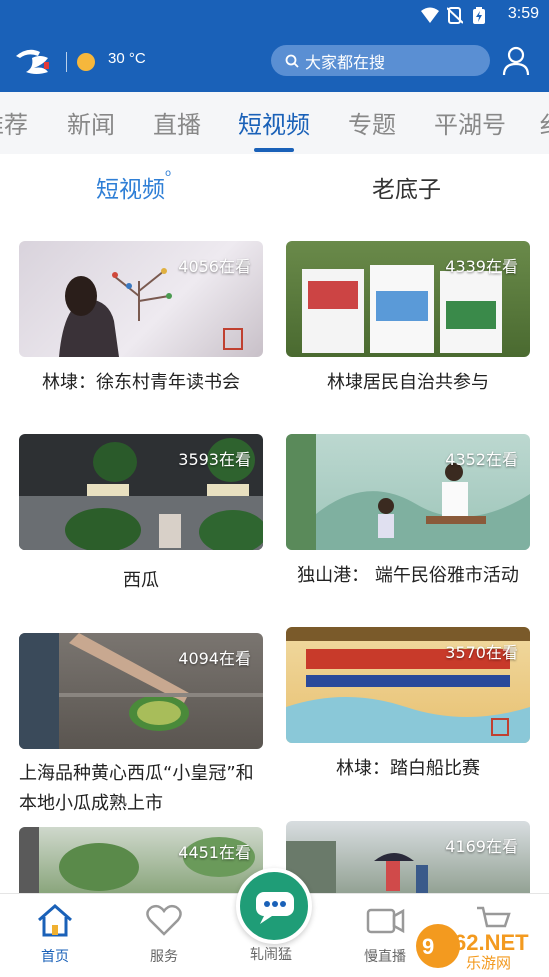 Image resolution: width=549 pixels, height=977 pixels. Describe the element at coordinates (481, 846) in the screenshot. I see `view-count: 4169在看` at that location.